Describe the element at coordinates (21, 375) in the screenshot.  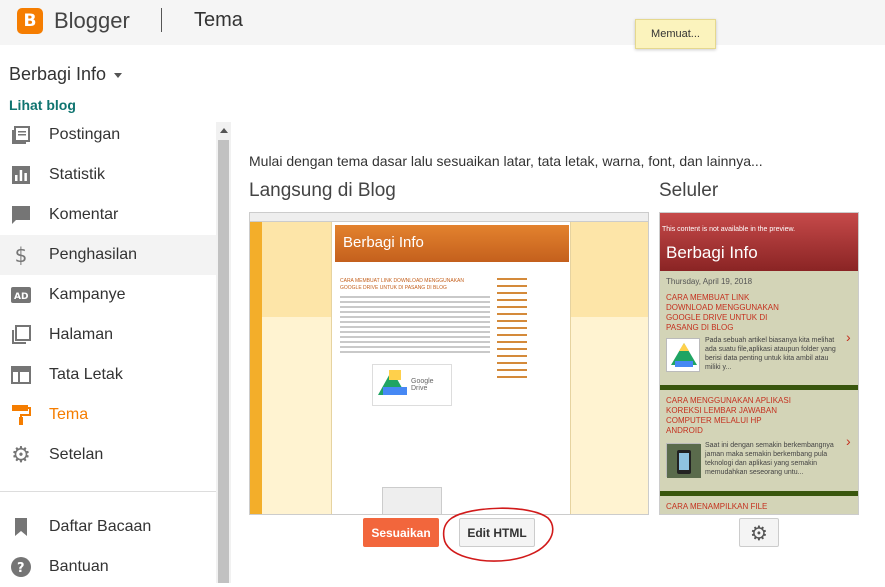
I see `layout-icon` at that location.